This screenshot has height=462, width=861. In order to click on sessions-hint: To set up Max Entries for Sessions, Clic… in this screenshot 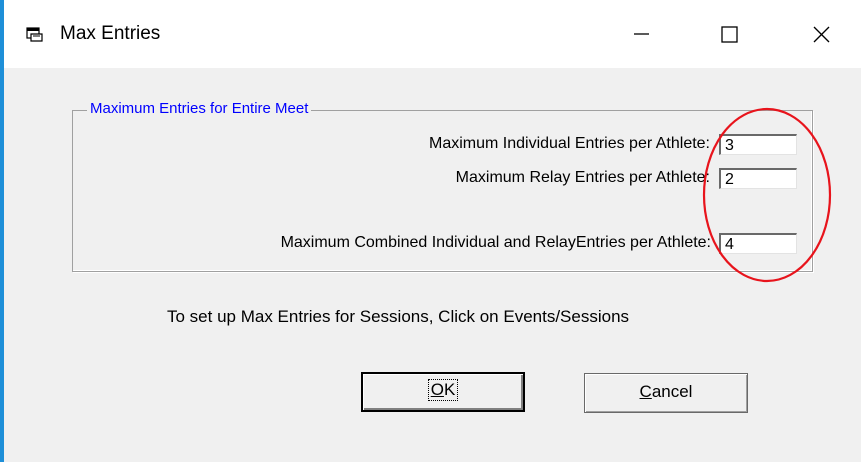, I will do `click(398, 316)`.